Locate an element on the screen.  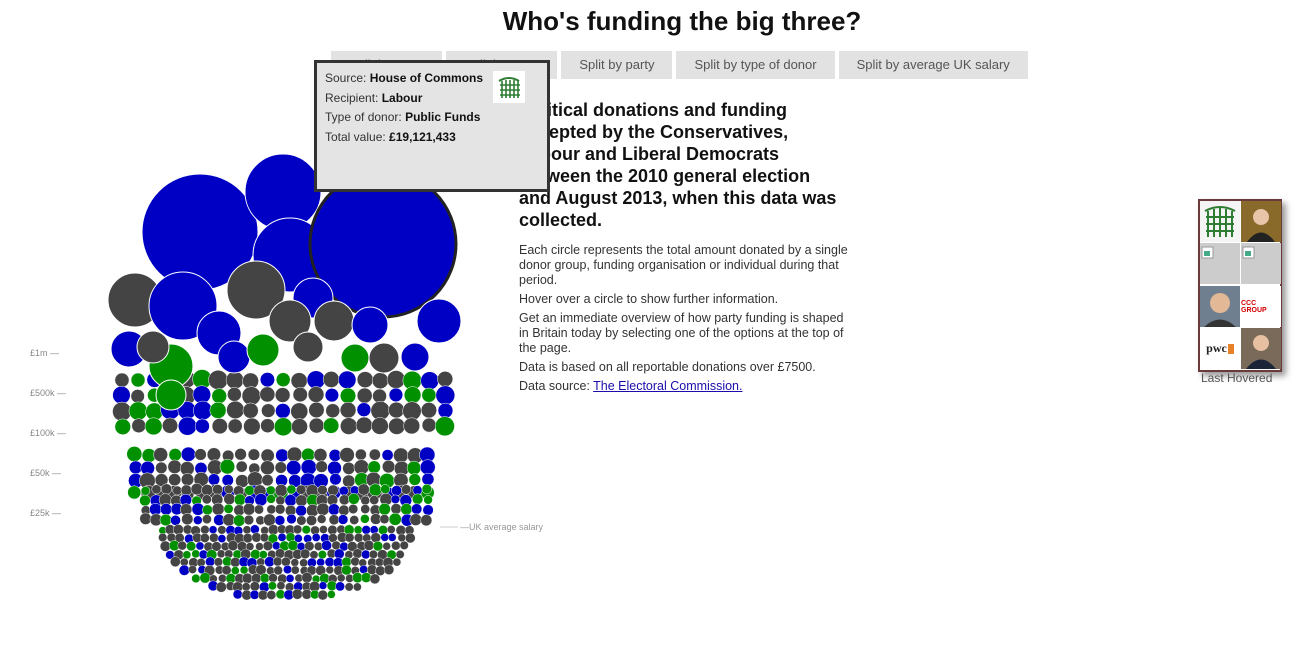
broken-image-icon is located at coordinates (1220, 263).